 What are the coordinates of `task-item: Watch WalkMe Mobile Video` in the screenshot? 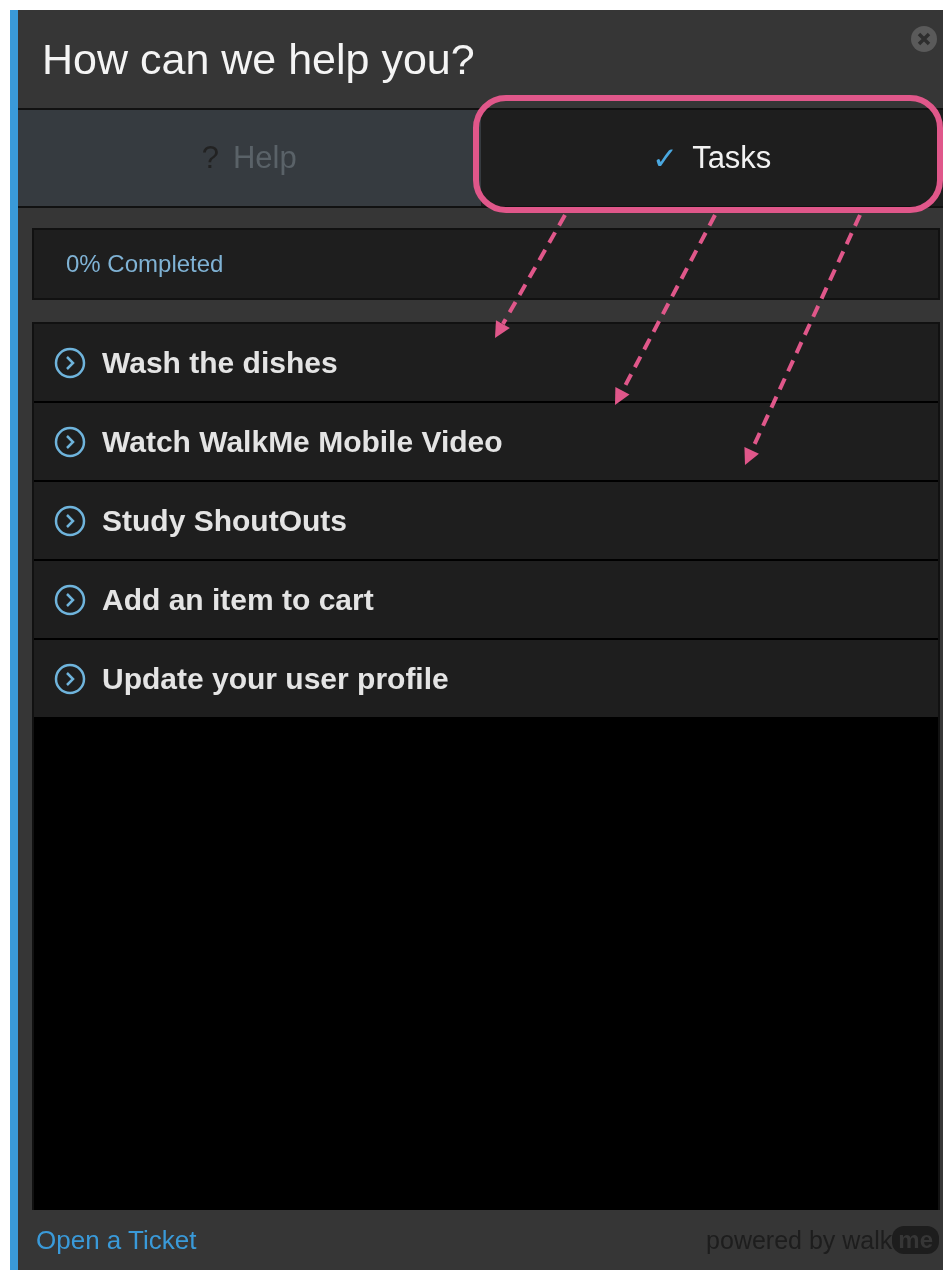 It's located at (486, 441).